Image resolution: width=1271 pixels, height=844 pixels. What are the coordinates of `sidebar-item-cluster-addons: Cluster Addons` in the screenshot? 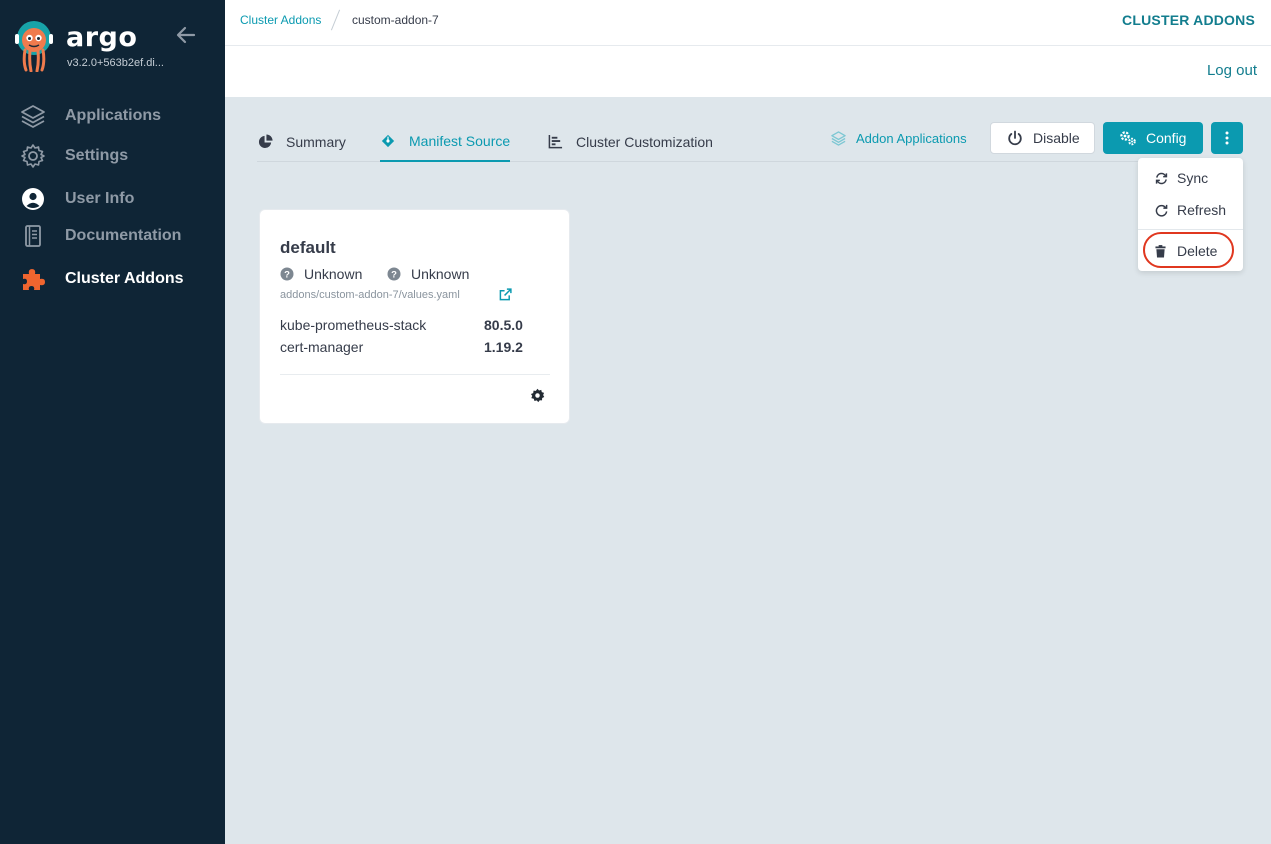 It's located at (112, 279).